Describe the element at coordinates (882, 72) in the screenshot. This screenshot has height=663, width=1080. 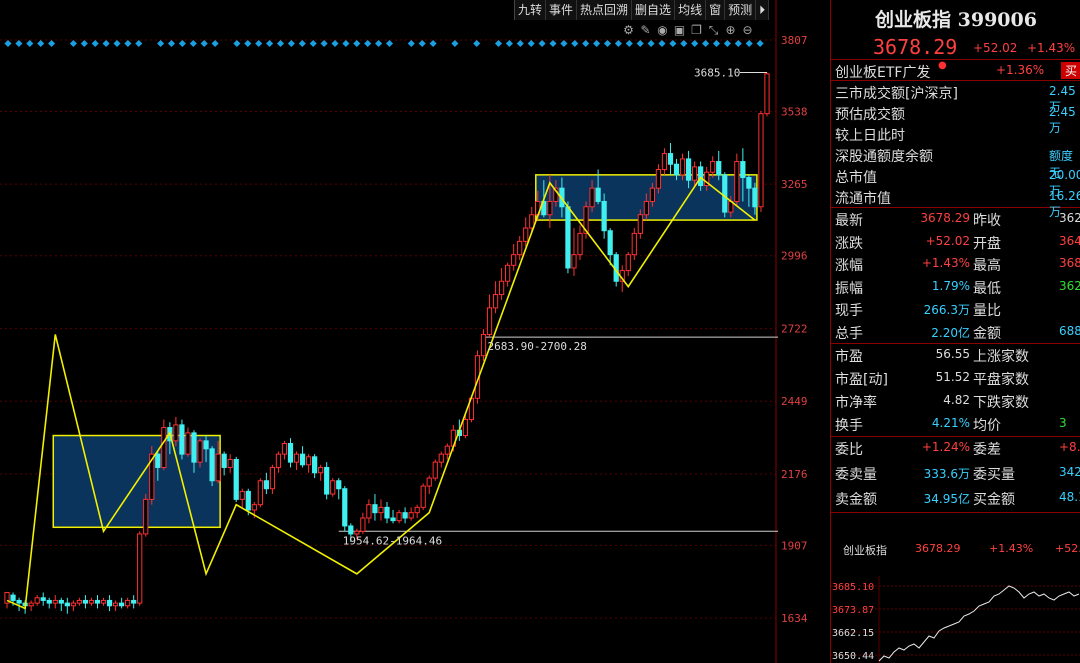
I see `etf-label: 创业板ETF广发` at that location.